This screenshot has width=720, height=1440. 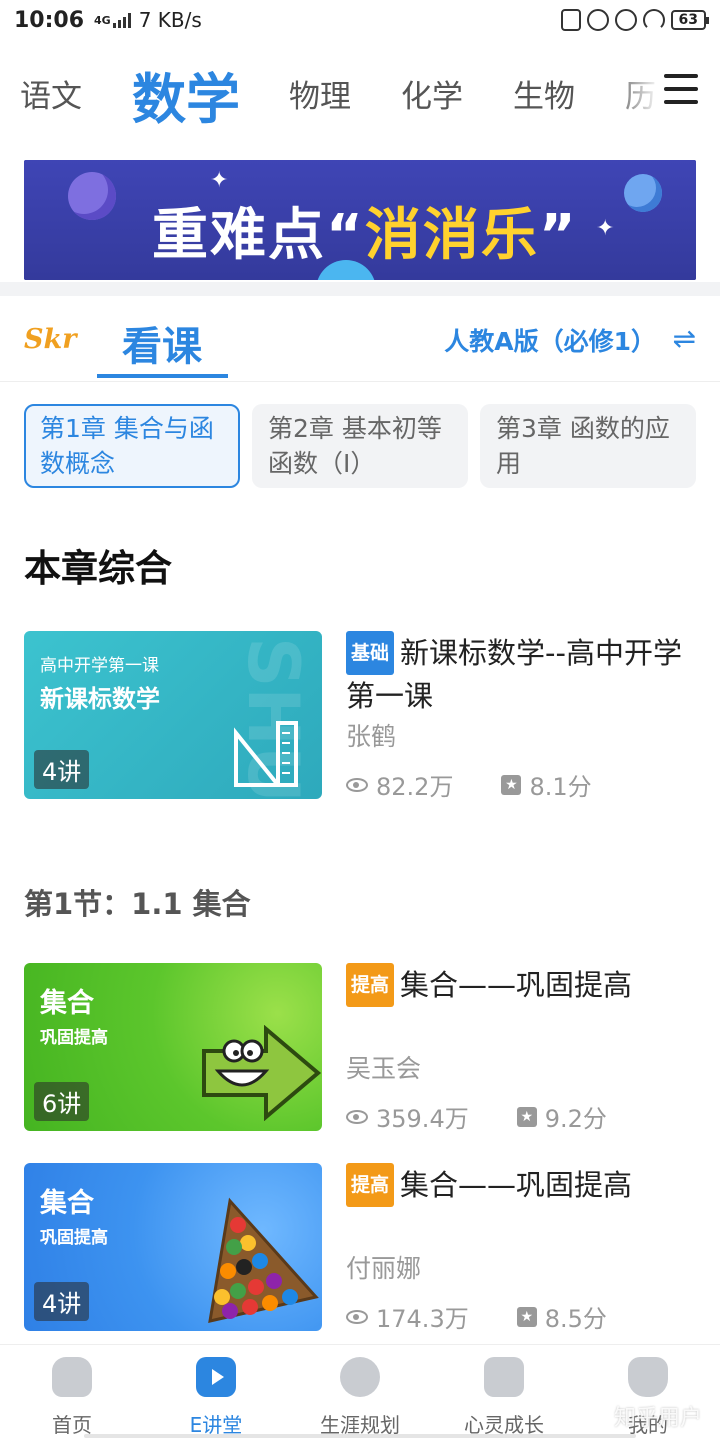 I want to click on course-info: 提高 集合——巩固提高 付丽娜 174.3万 ★ 8.5分, so click(x=521, y=1248).